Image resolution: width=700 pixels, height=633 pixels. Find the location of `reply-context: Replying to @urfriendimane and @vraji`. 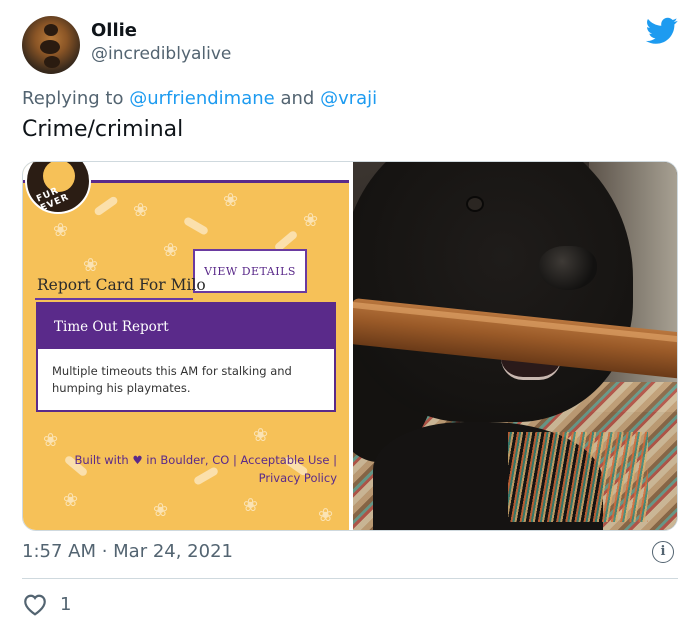

reply-context: Replying to @urfriendimane and @vraji is located at coordinates (199, 98).